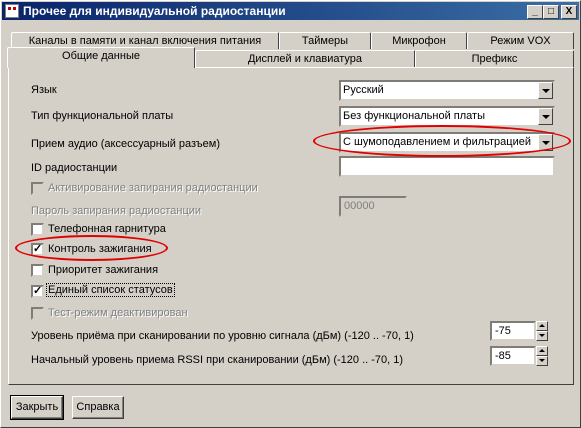  I want to click on ignition-priority-label: Приоритет зажигания, so click(103, 270).